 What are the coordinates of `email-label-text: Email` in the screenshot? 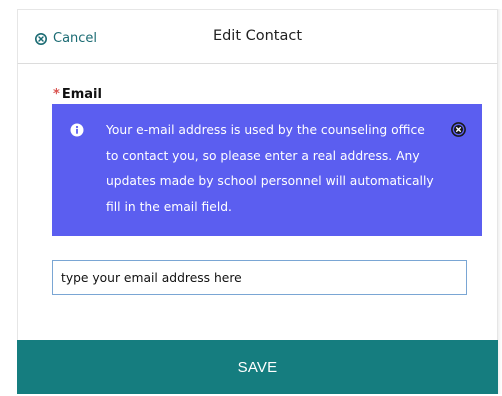 It's located at (81, 94).